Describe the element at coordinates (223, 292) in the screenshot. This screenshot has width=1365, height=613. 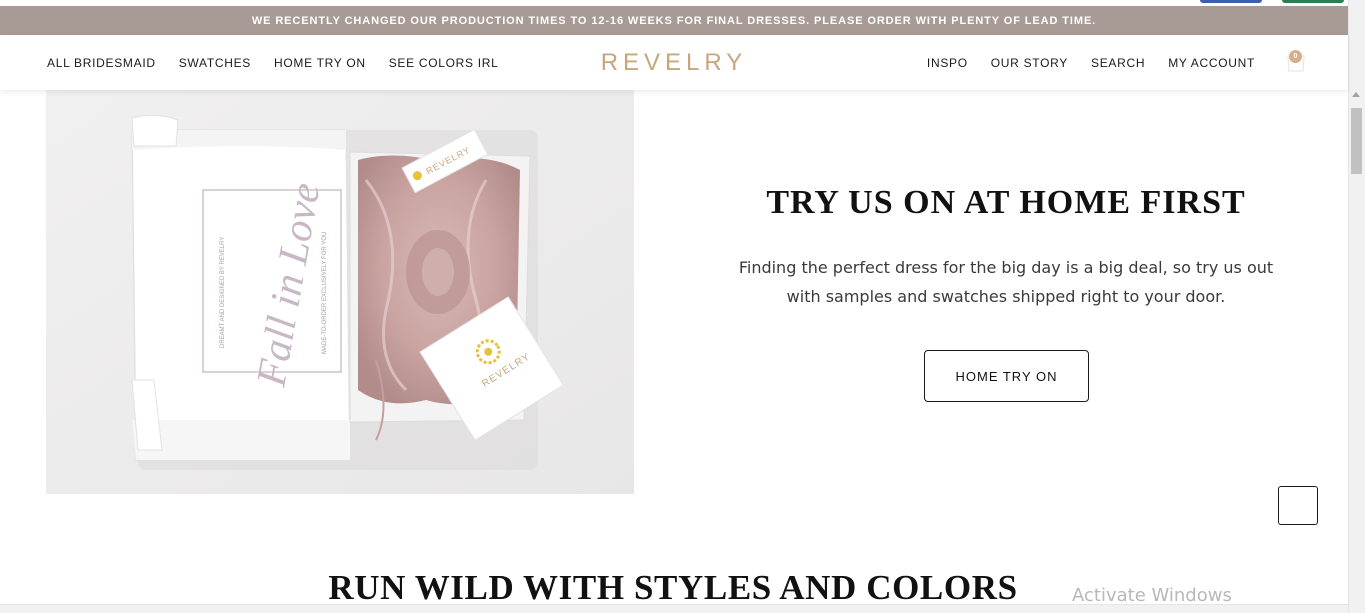
I see `svg-text: DREAMT AND DESIGNED BY REVELRY` at that location.